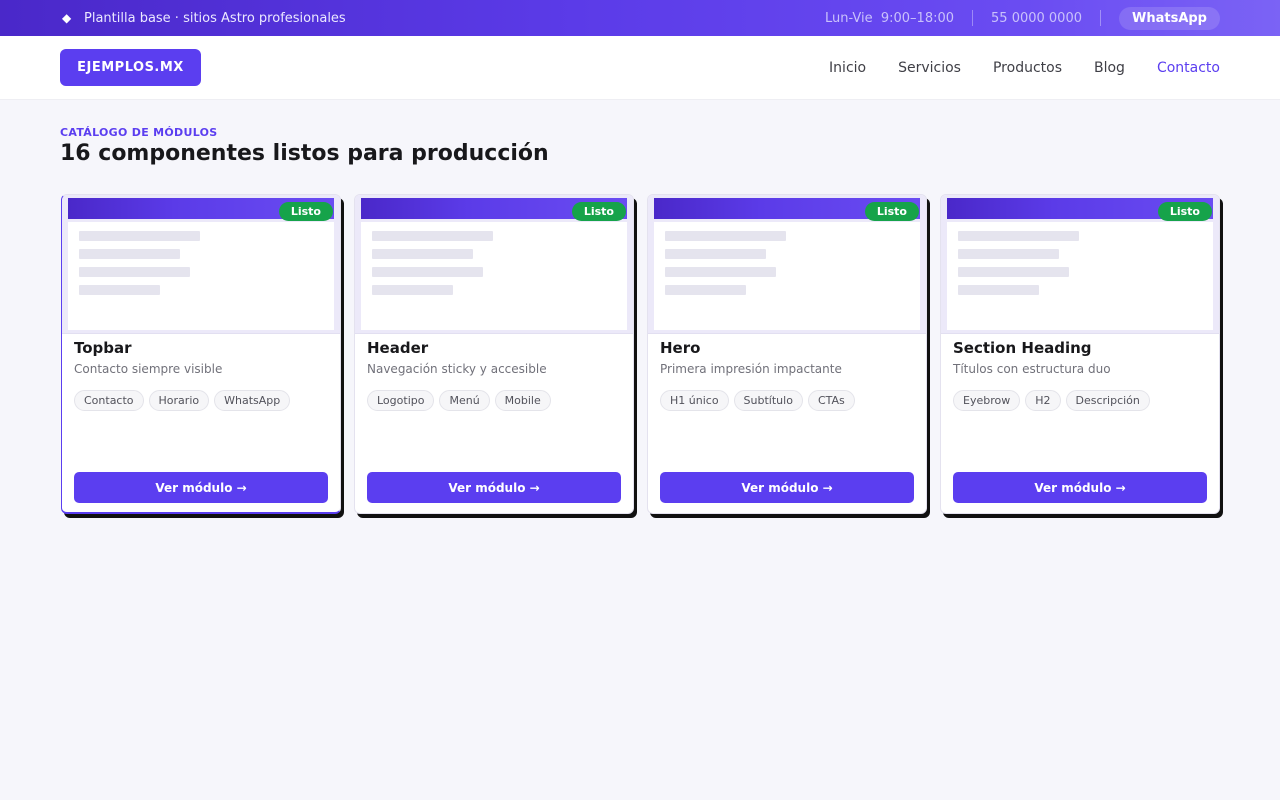 This screenshot has height=800, width=1280. Describe the element at coordinates (847, 68) in the screenshot. I see `nav-item-inicio: Inicio` at that location.